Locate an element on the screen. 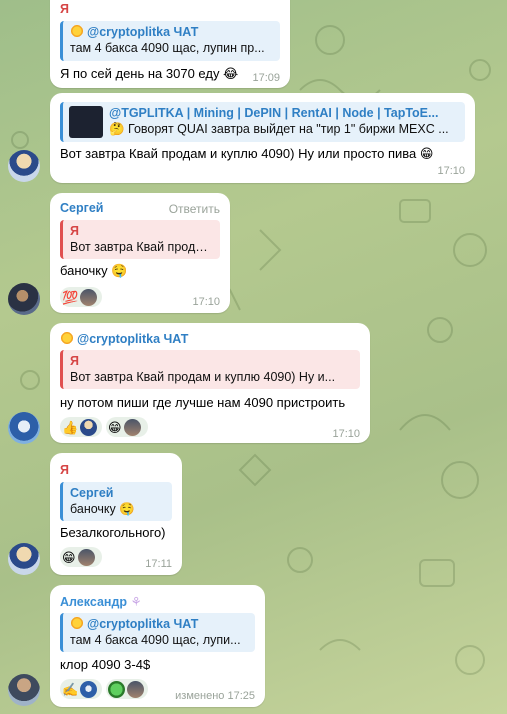 The image size is (507, 714). sender-name: @cryptoplitka ЧАТ is located at coordinates (124, 338).